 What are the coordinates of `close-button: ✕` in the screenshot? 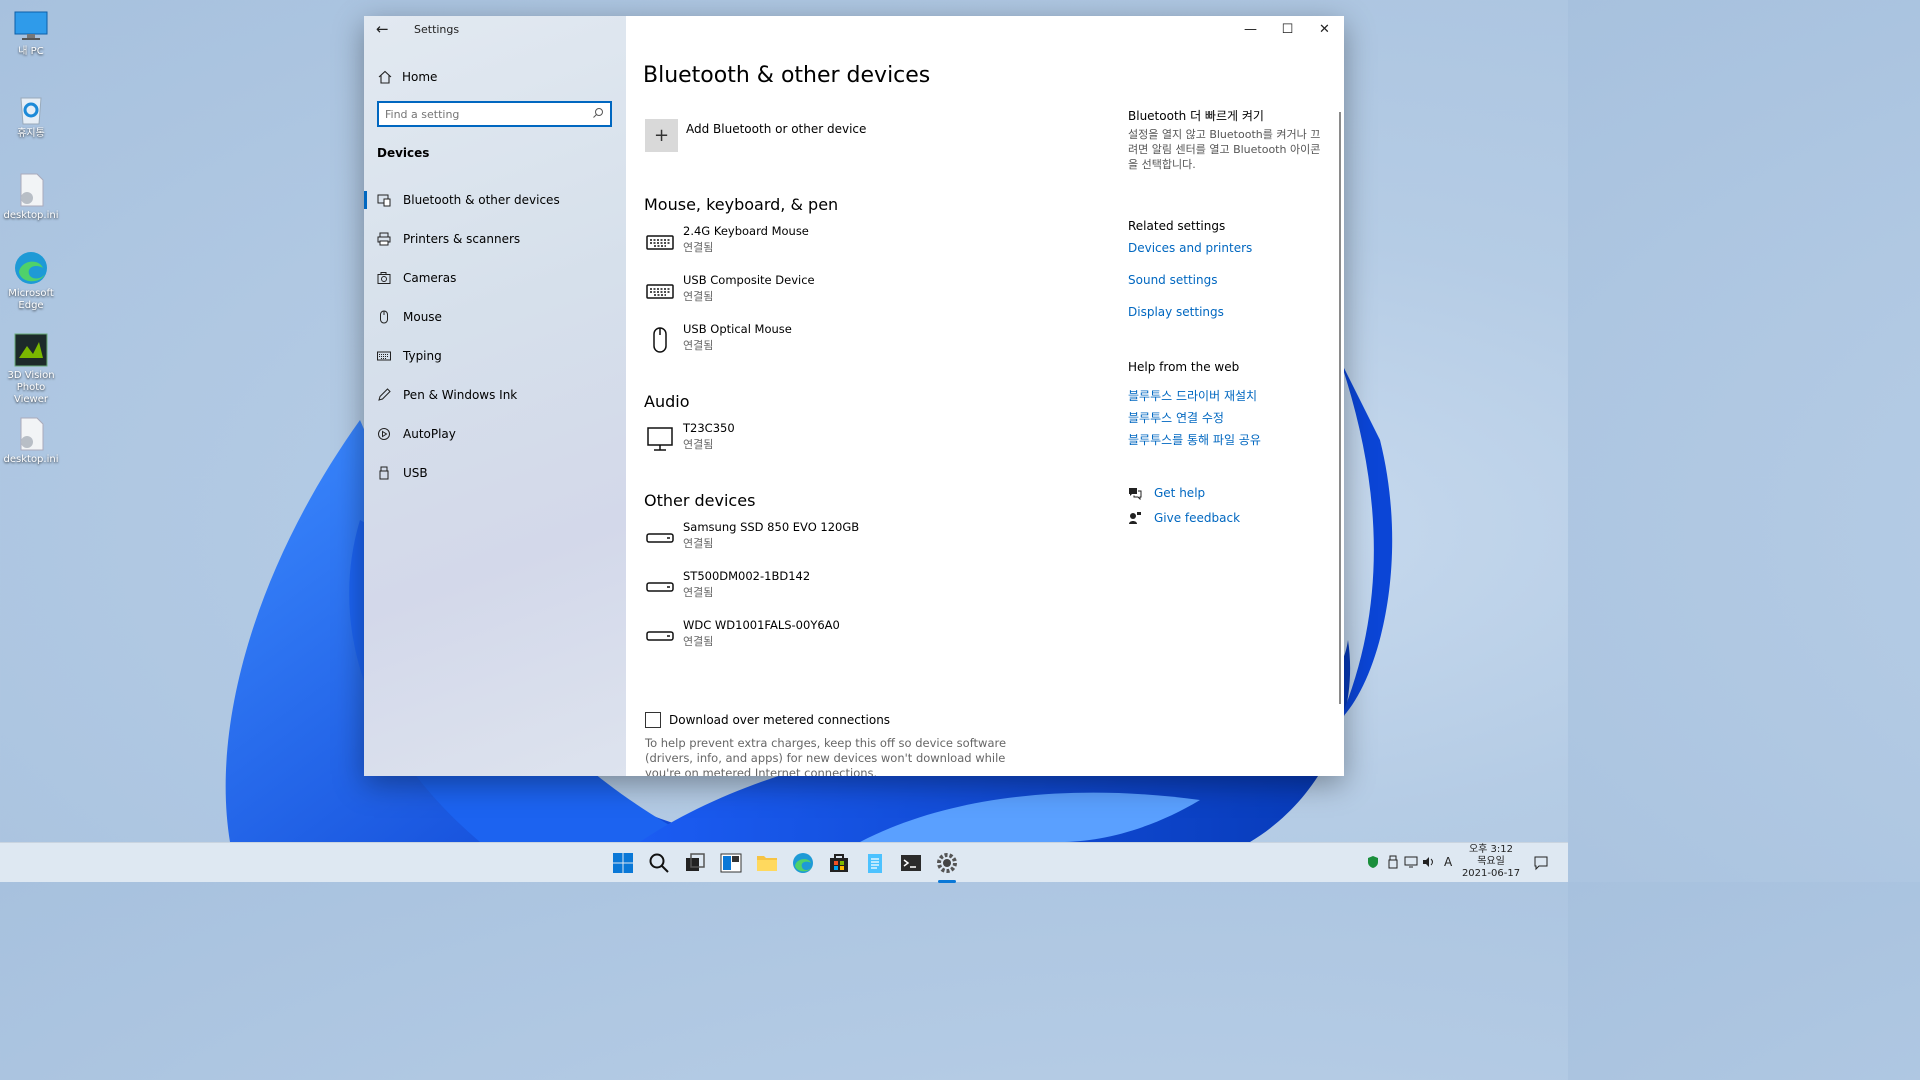 It's located at (1324, 30).